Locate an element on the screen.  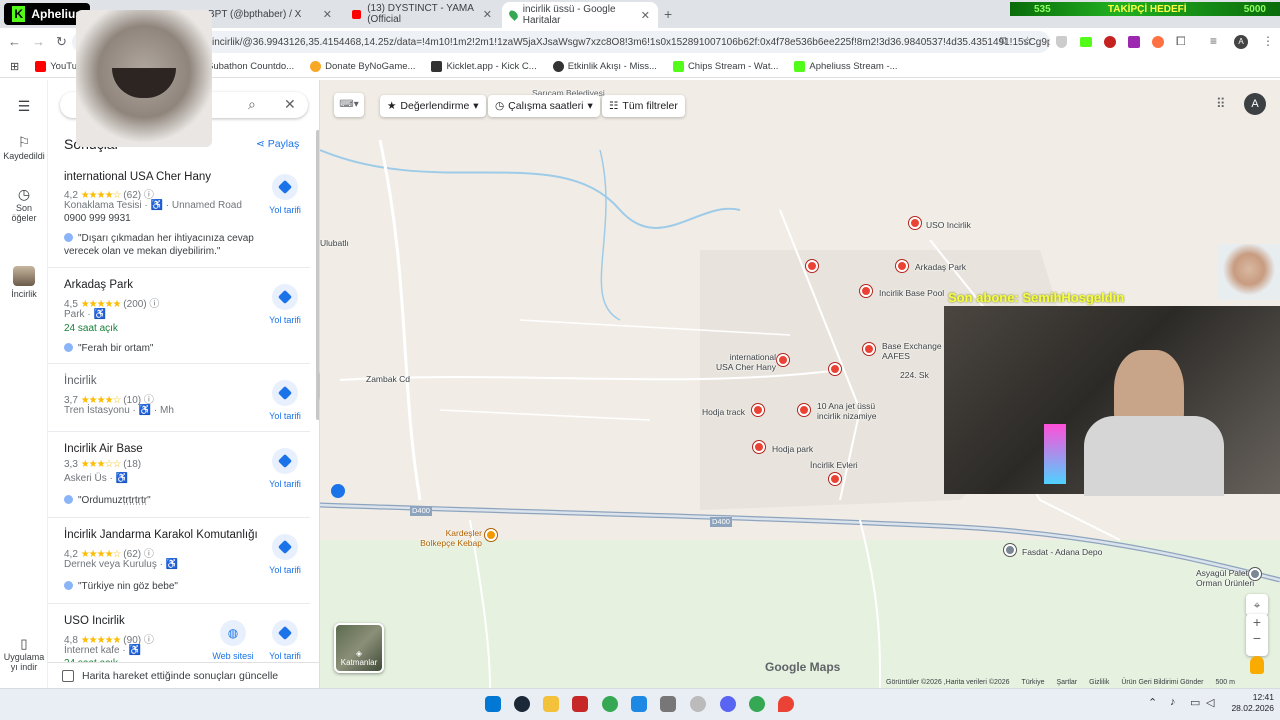
new-tab-icon: + is located at coordinates (668, 14).